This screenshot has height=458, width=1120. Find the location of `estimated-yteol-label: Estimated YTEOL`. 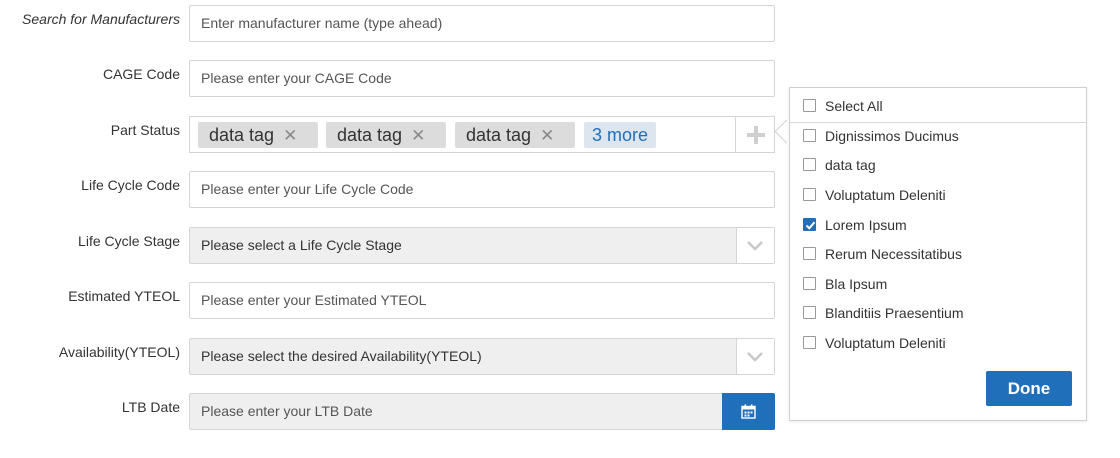

estimated-yteol-label: Estimated YTEOL is located at coordinates (124, 296).